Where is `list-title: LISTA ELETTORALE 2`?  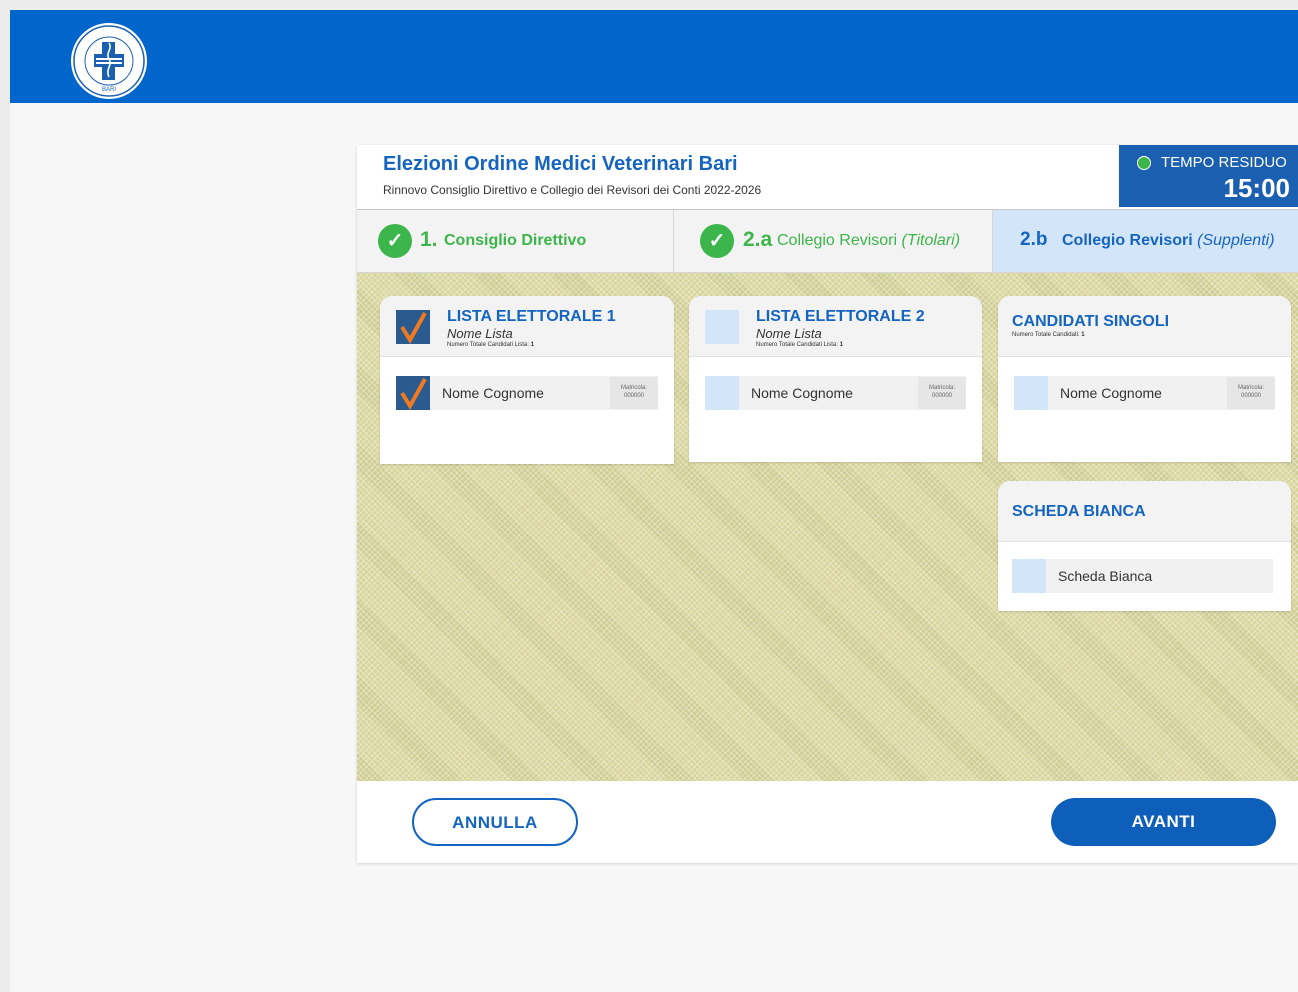 list-title: LISTA ELETTORALE 2 is located at coordinates (840, 316).